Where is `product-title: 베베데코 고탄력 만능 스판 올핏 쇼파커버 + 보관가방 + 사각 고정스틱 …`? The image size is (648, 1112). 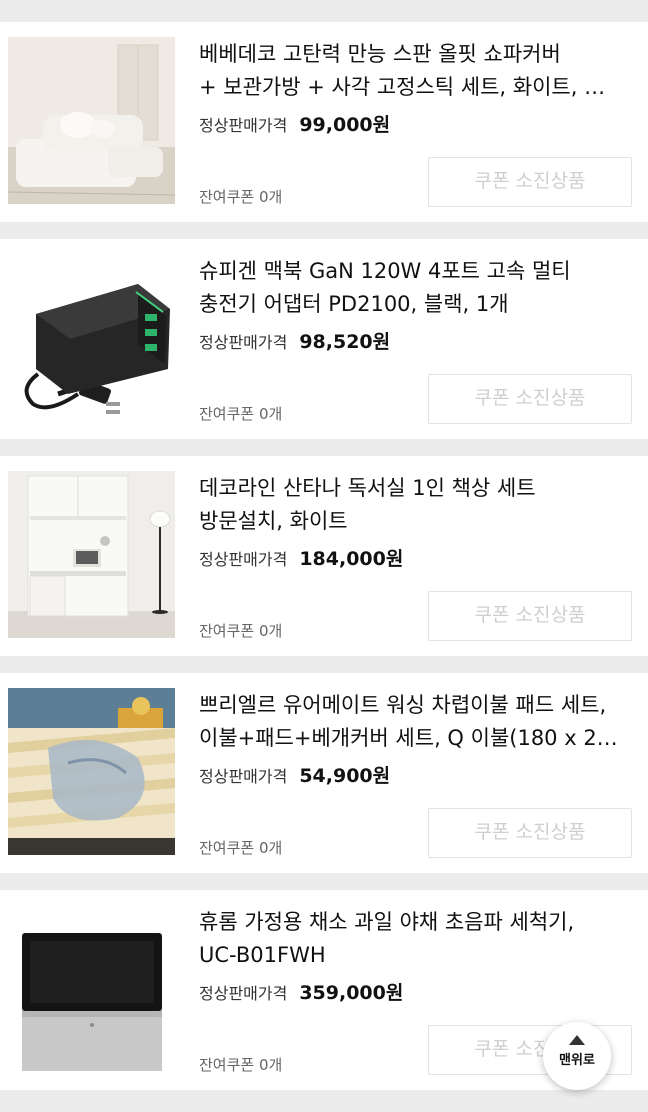
product-title: 베베데코 고탄력 만능 스판 올핏 쇼파커버 + 보관가방 + 사각 고정스틱 … is located at coordinates (418, 71).